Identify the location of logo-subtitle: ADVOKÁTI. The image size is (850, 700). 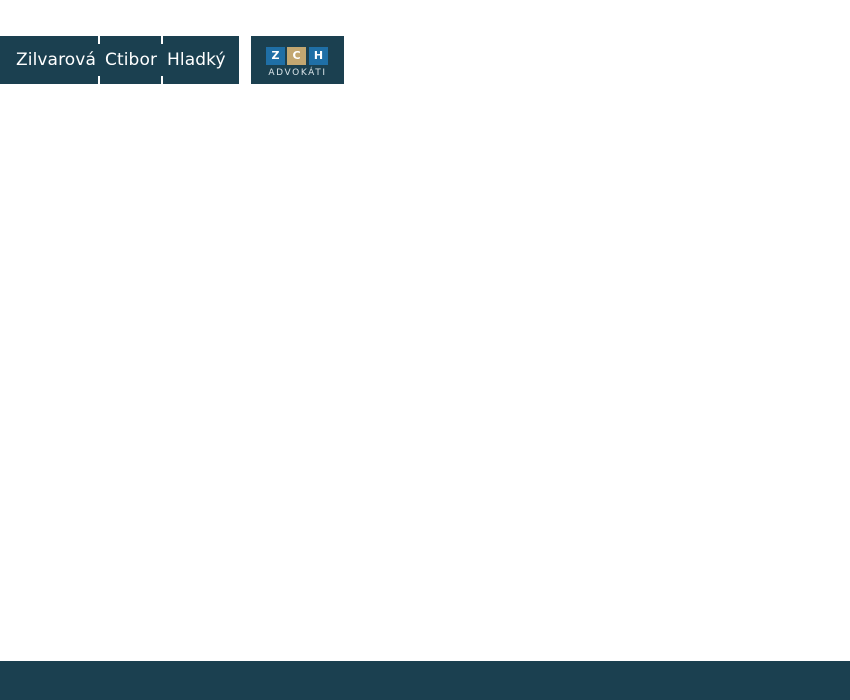
(297, 73).